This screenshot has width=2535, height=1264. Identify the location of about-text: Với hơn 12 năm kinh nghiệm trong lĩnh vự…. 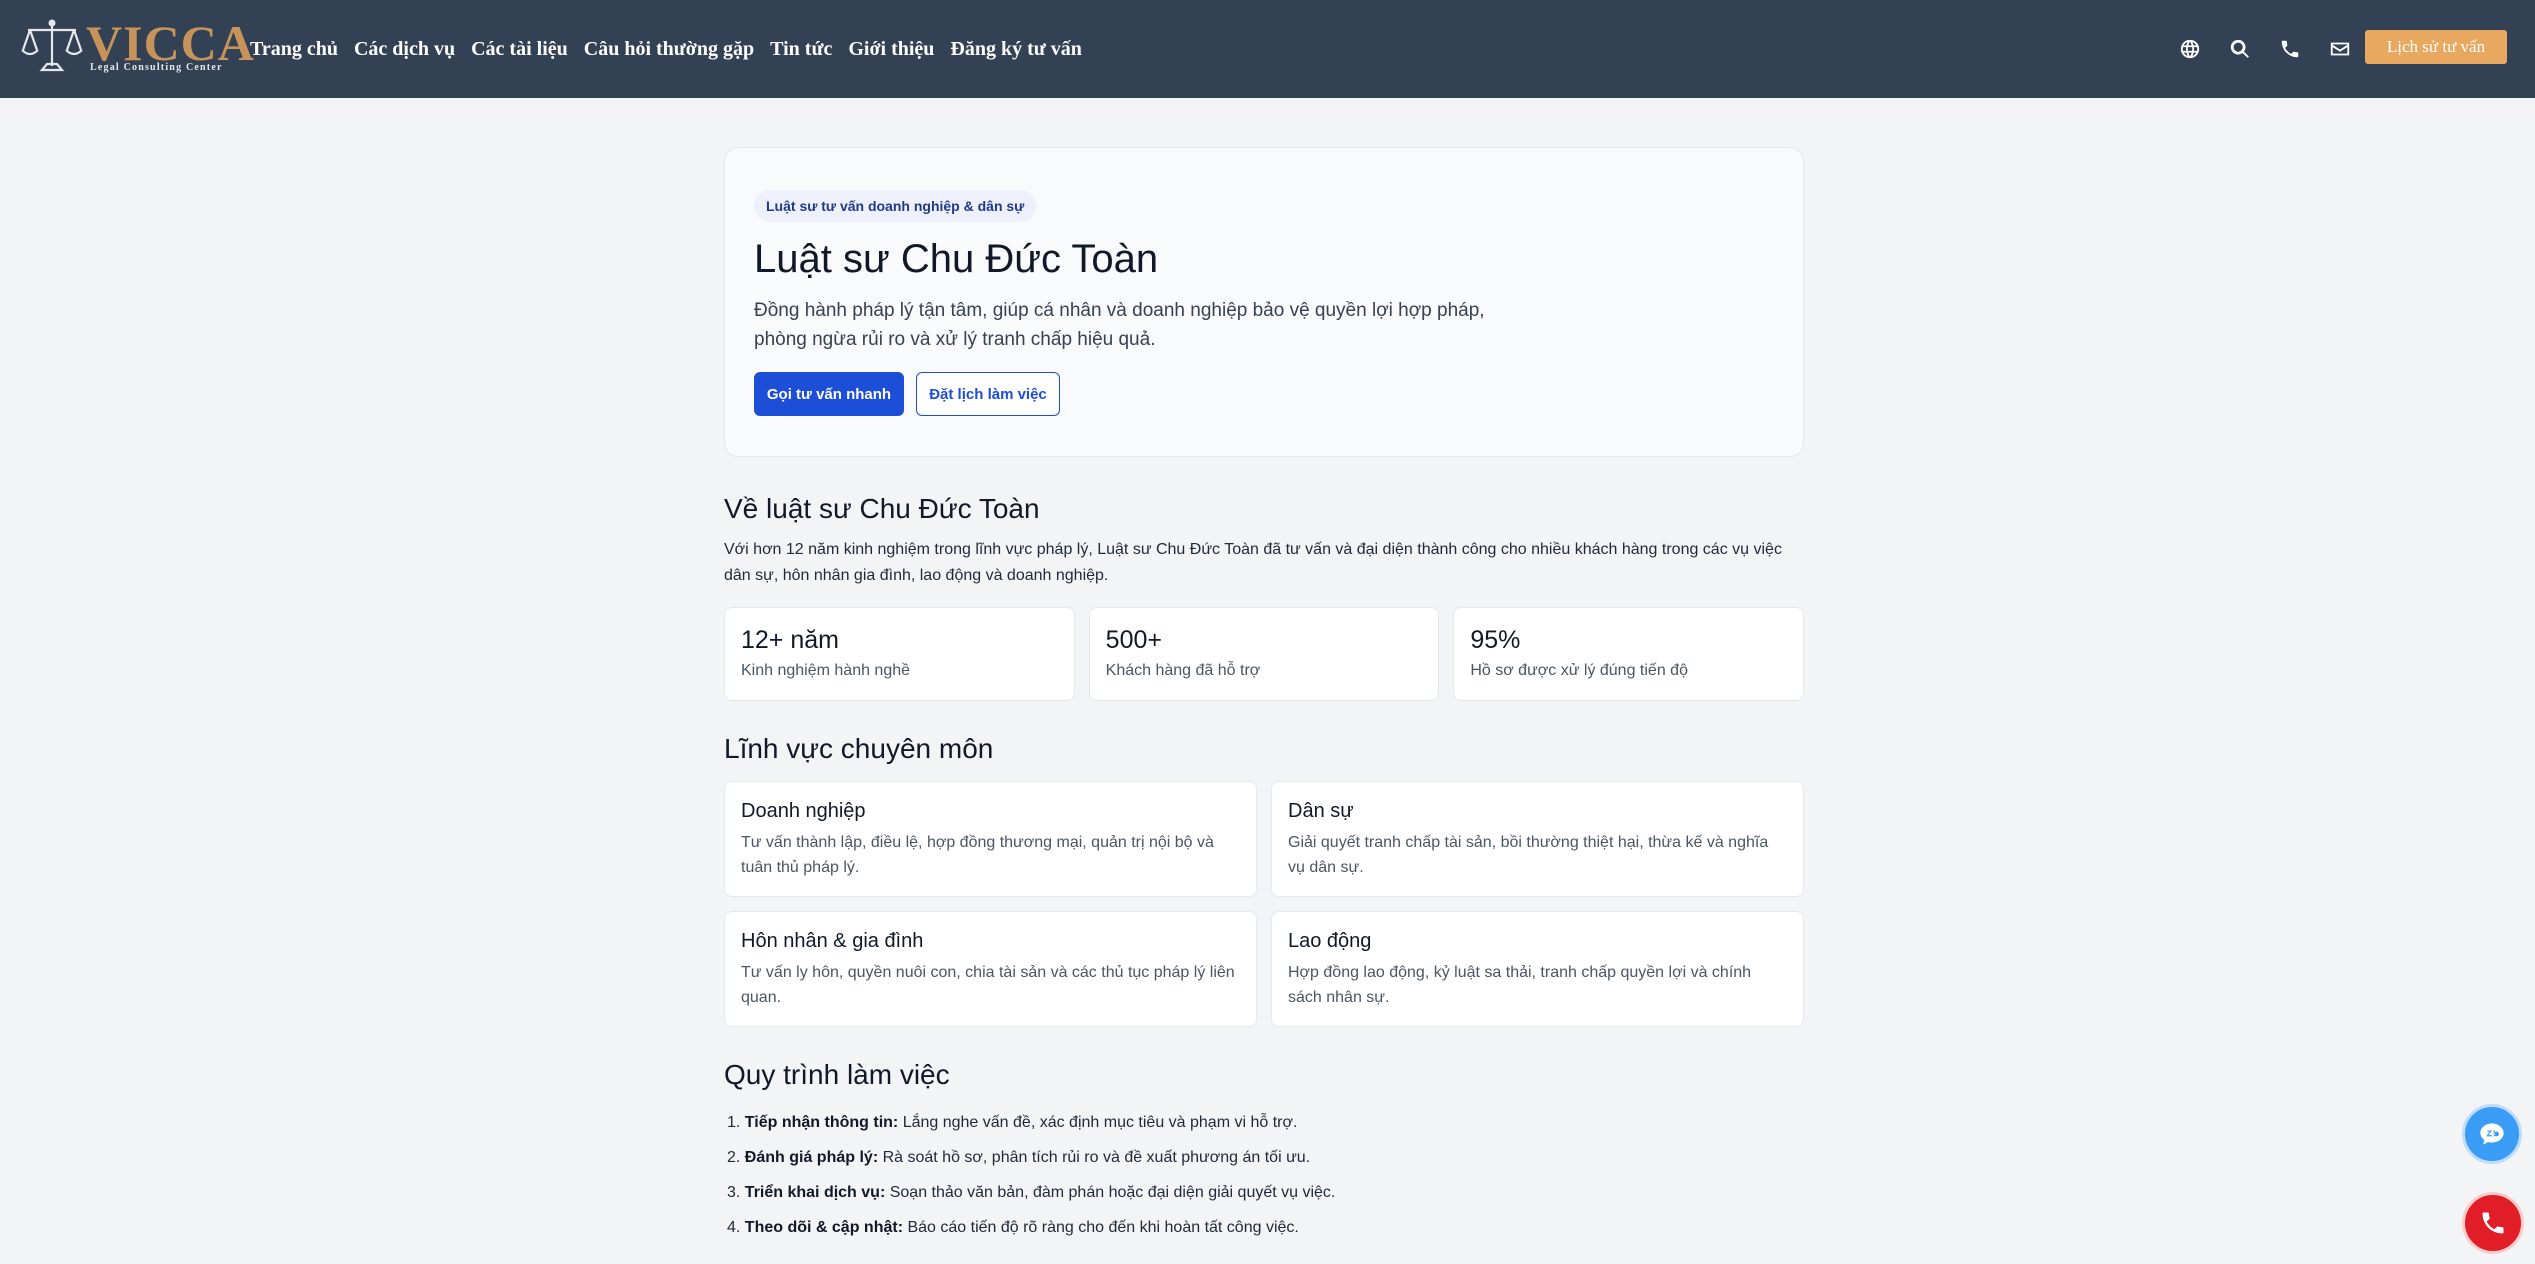
(1253, 562).